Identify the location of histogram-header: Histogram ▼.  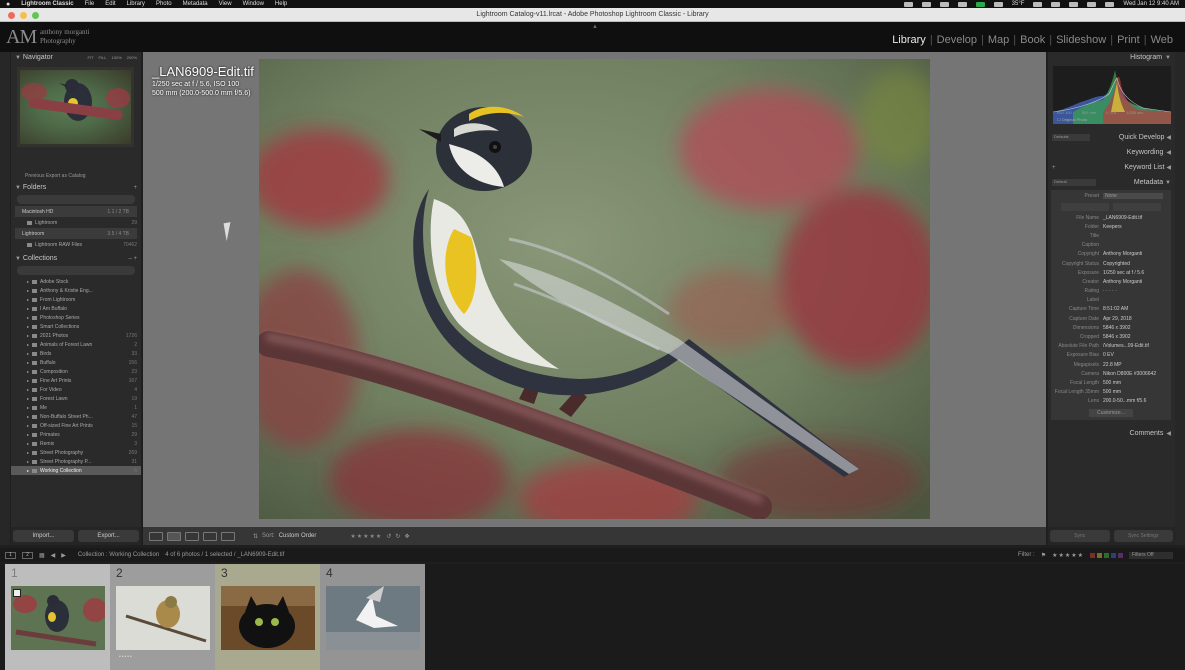
(1111, 57).